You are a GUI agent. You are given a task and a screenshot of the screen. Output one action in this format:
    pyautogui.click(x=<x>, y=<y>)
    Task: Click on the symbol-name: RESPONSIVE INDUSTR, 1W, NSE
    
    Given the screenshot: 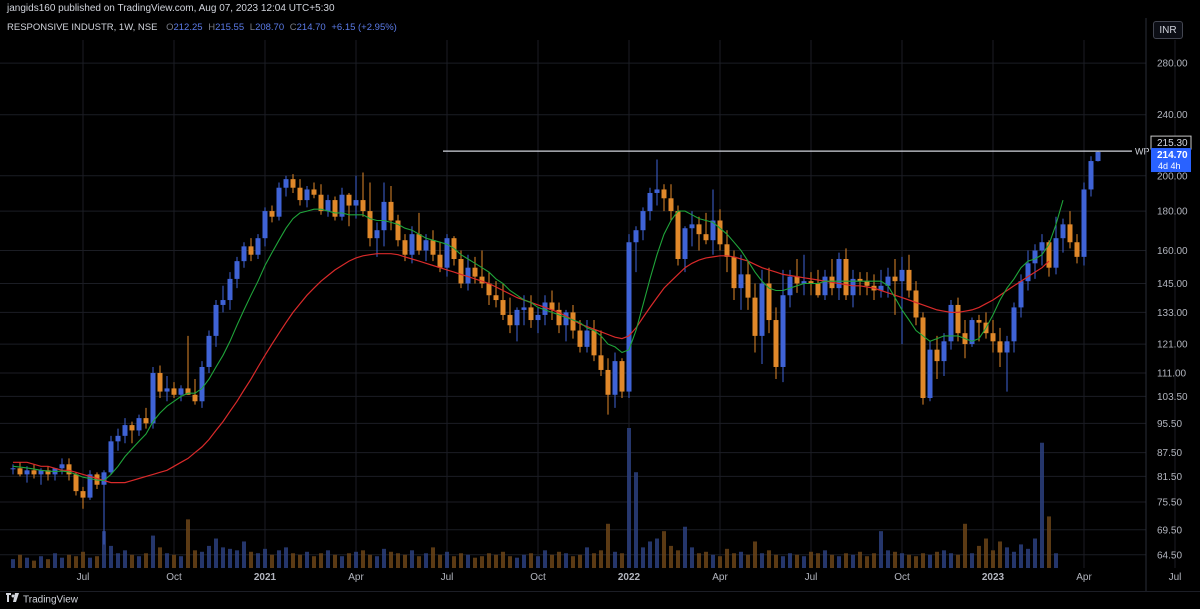 What is the action you would take?
    pyautogui.click(x=82, y=27)
    